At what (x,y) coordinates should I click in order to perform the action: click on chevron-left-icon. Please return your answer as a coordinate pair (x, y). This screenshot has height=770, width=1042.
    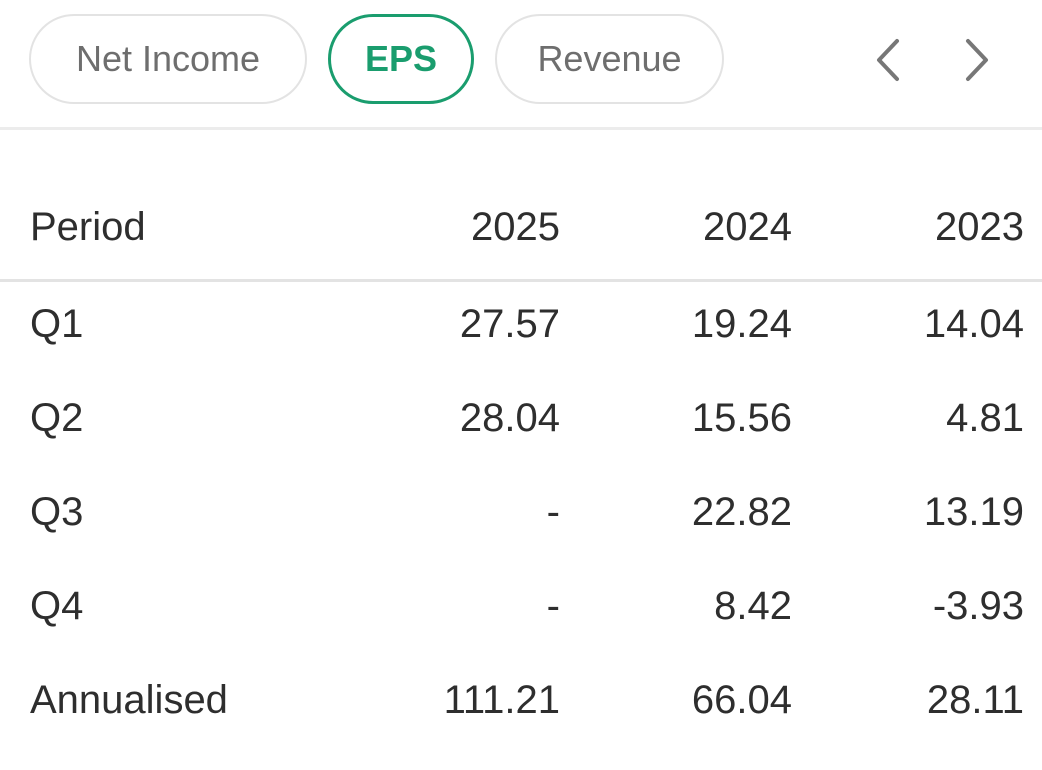
    Looking at the image, I should click on (888, 60).